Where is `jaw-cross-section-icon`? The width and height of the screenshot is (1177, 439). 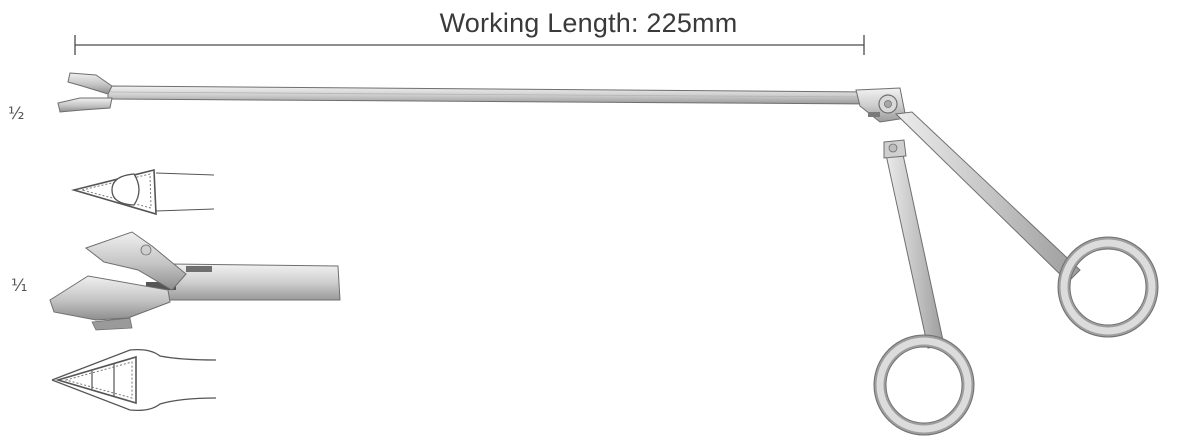
jaw-cross-section-icon is located at coordinates (142, 192).